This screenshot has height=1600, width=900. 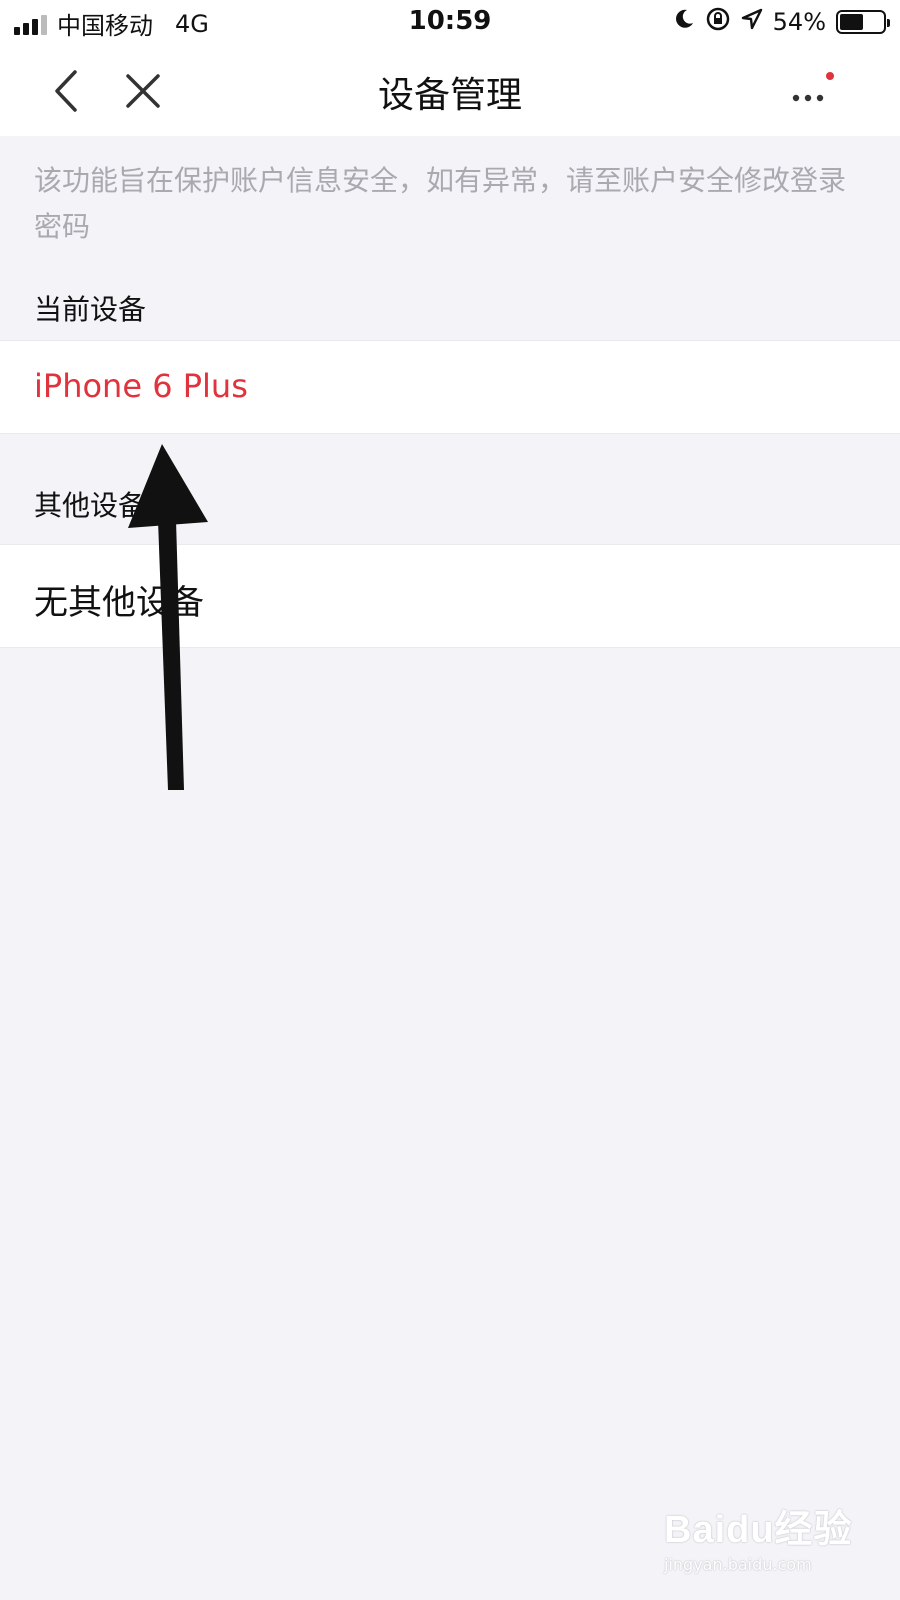 I want to click on more-button, so click(x=813, y=91).